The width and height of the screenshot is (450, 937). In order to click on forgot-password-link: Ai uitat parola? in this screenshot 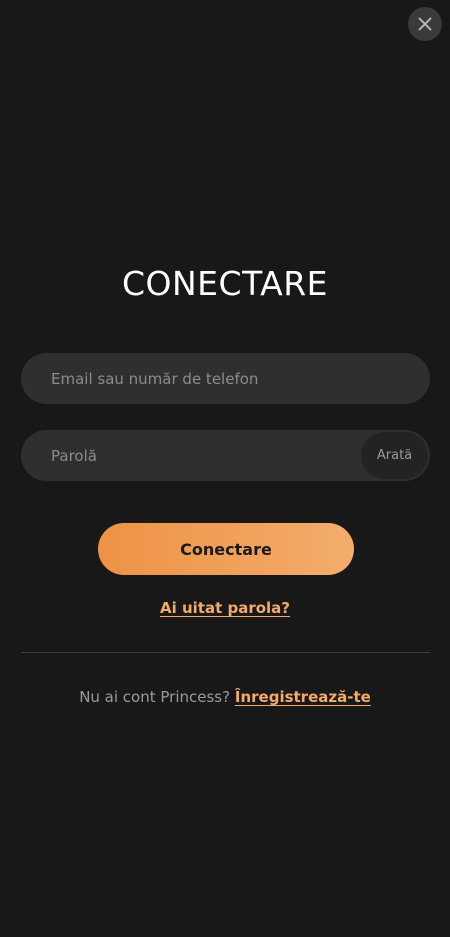, I will do `click(225, 608)`.